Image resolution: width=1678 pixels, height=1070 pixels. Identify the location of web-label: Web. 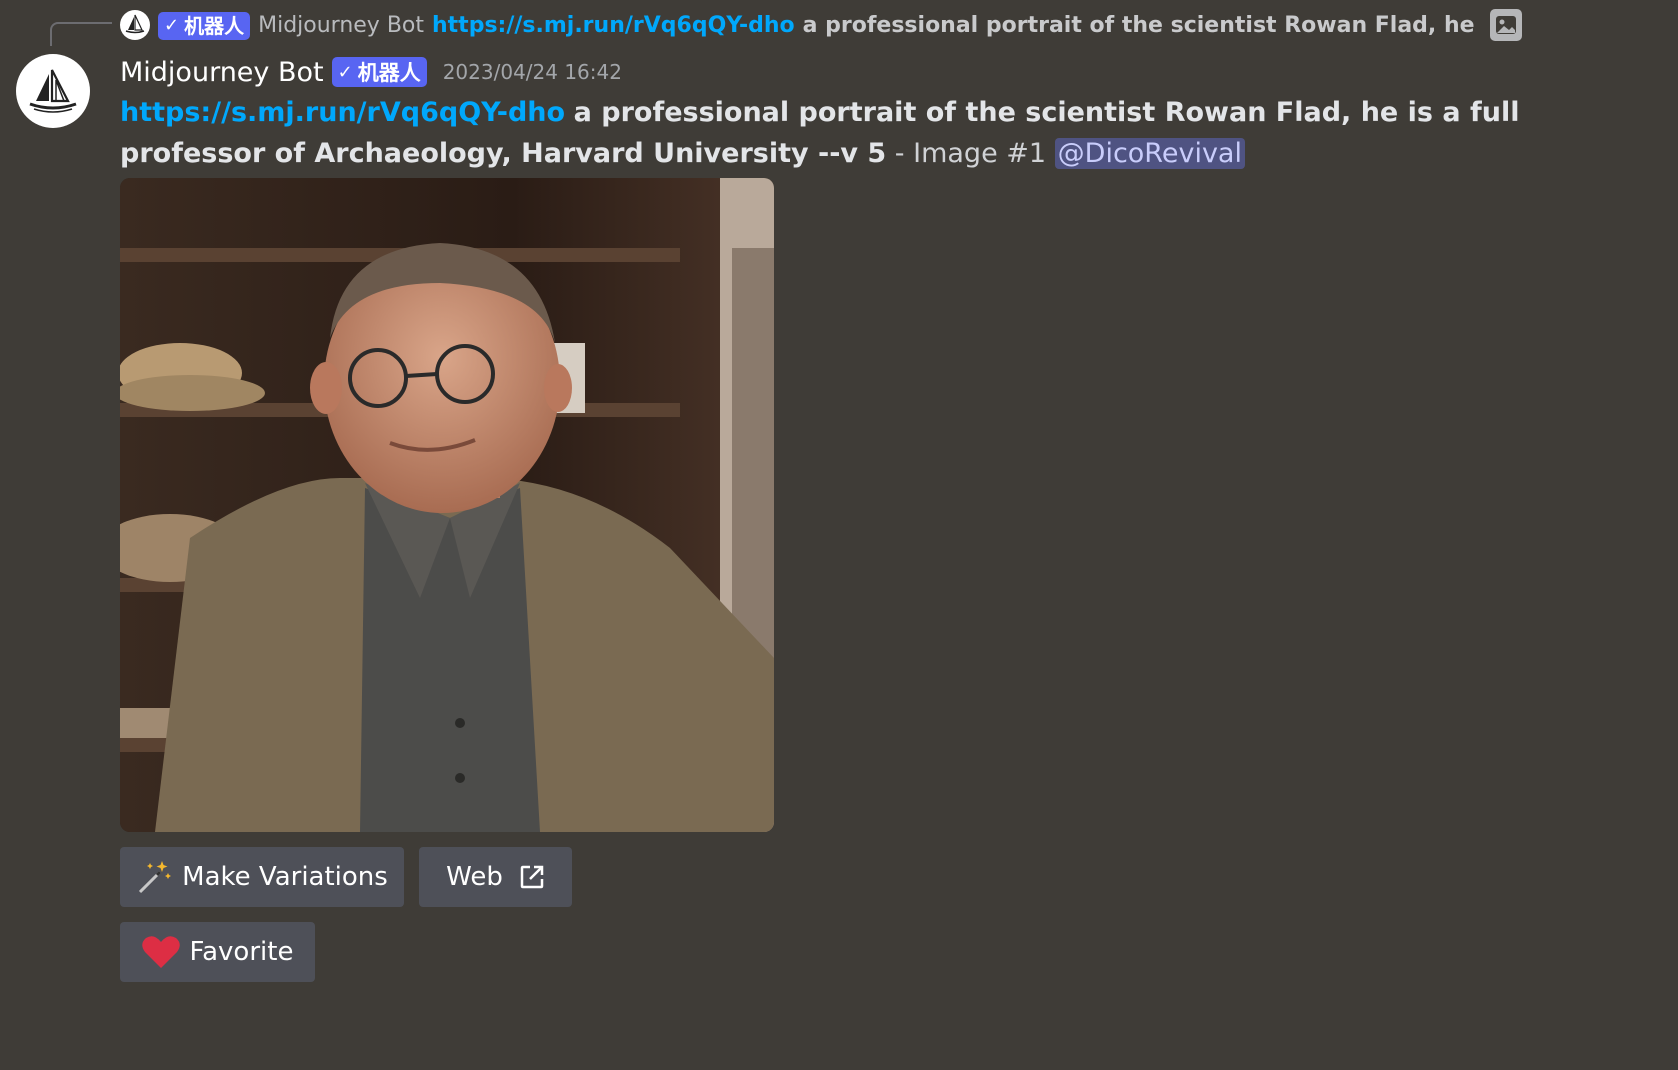
(474, 877).